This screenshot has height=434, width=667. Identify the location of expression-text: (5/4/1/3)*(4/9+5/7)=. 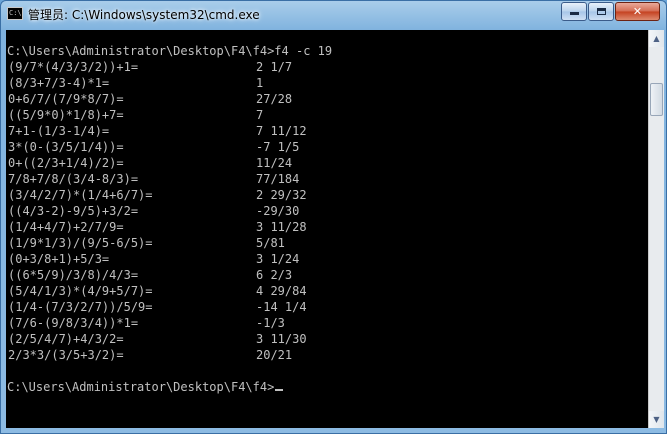
(80, 291).